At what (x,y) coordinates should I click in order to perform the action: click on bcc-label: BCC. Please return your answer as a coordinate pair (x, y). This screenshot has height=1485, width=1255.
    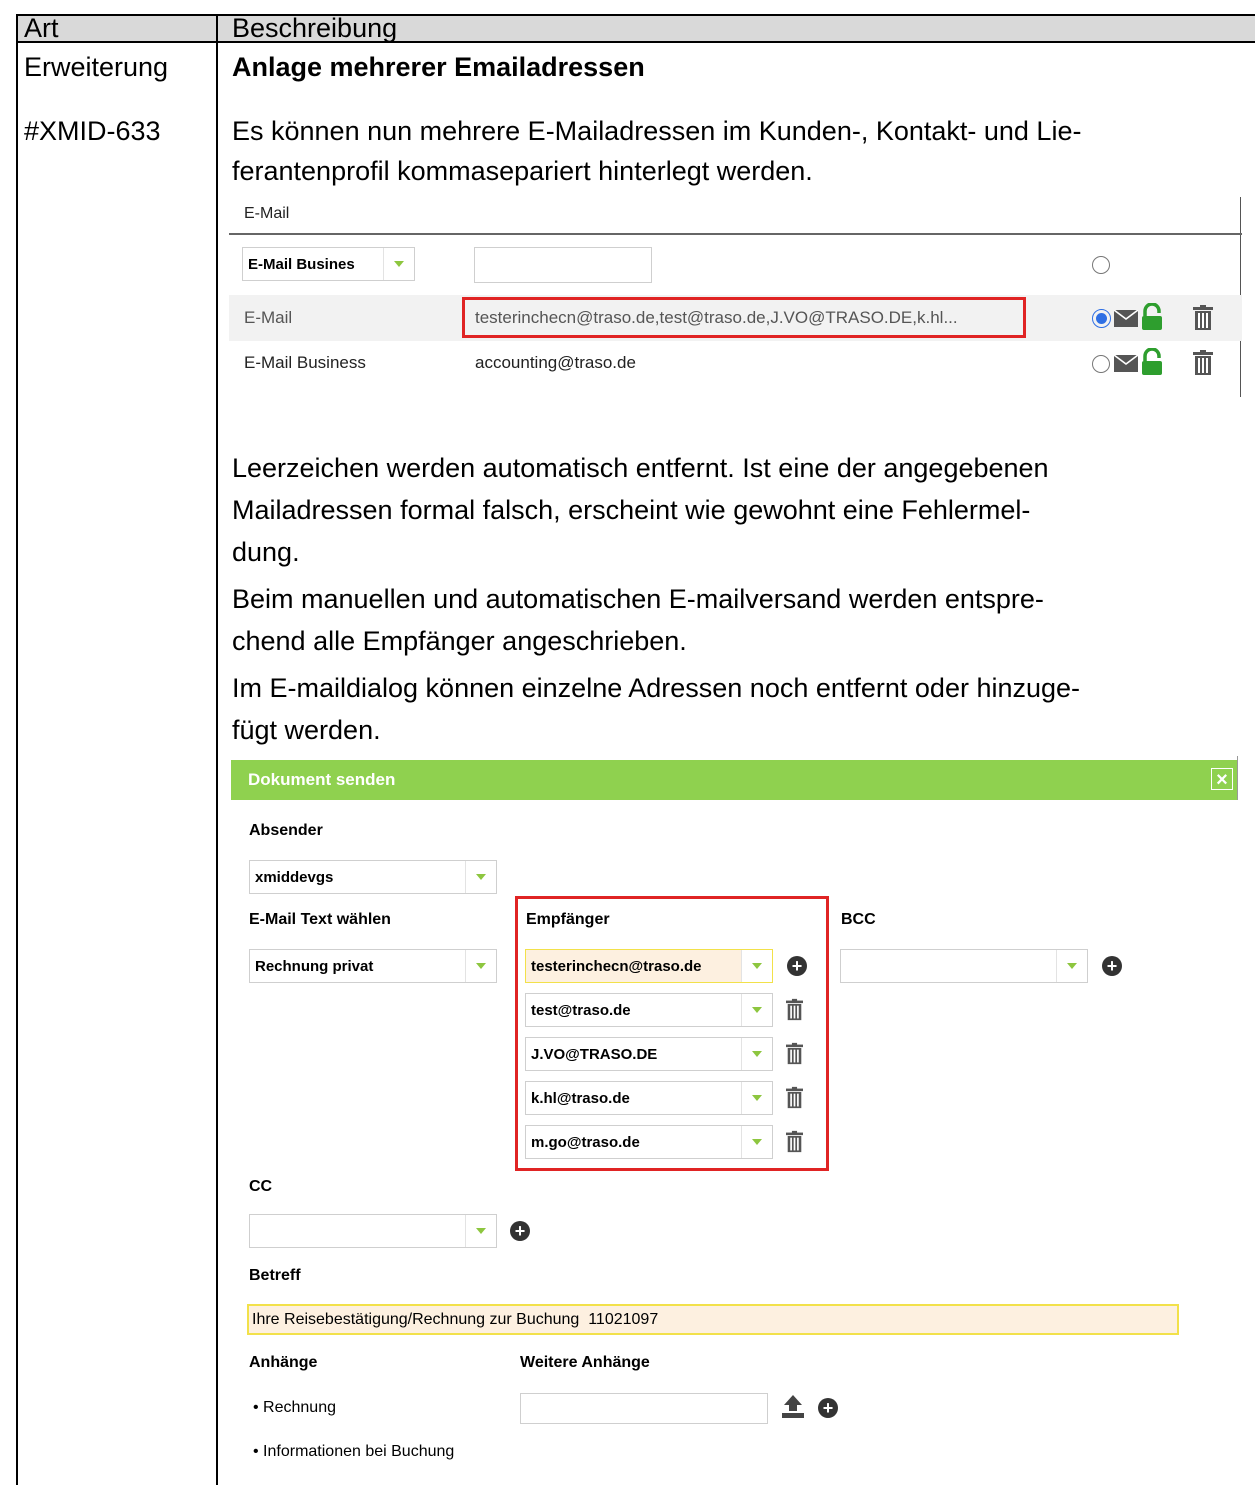
    Looking at the image, I should click on (858, 919).